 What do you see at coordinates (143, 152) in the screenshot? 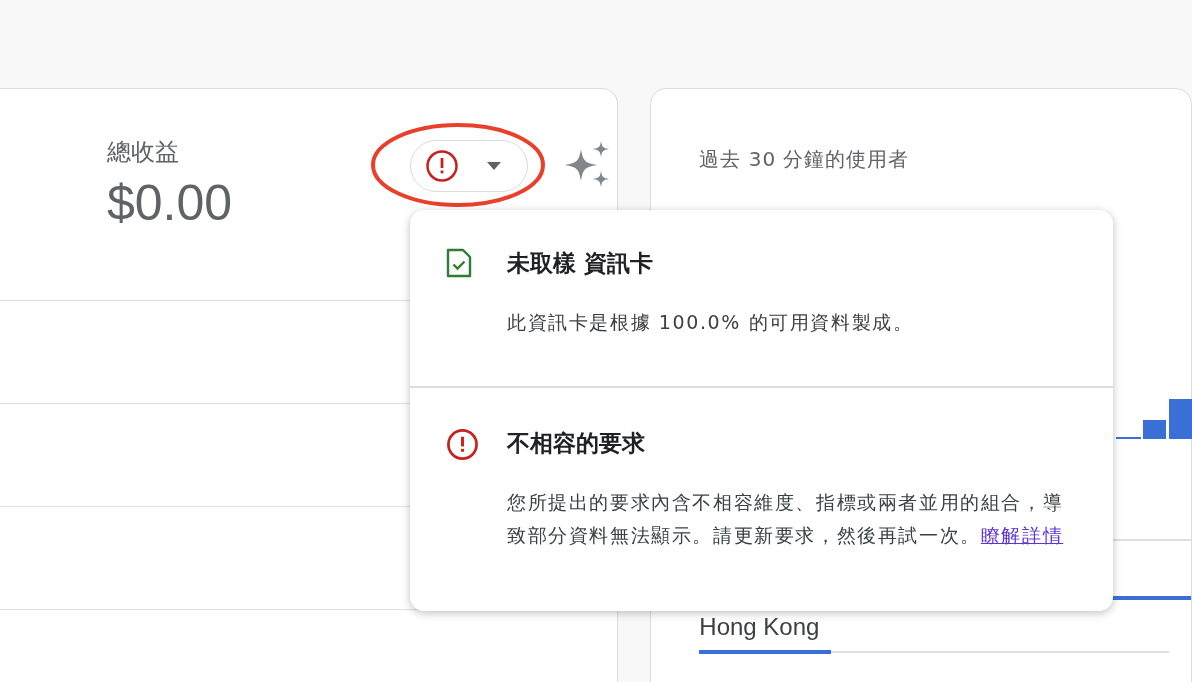
I see `card-title: 總收益` at bounding box center [143, 152].